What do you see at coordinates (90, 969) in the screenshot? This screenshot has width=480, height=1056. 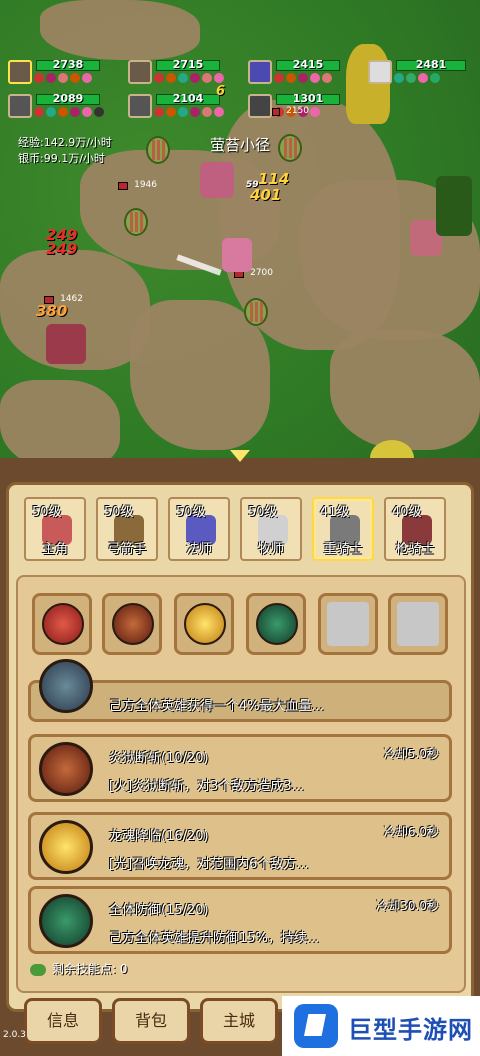 I see `points-label: 剩余技能点: 0` at bounding box center [90, 969].